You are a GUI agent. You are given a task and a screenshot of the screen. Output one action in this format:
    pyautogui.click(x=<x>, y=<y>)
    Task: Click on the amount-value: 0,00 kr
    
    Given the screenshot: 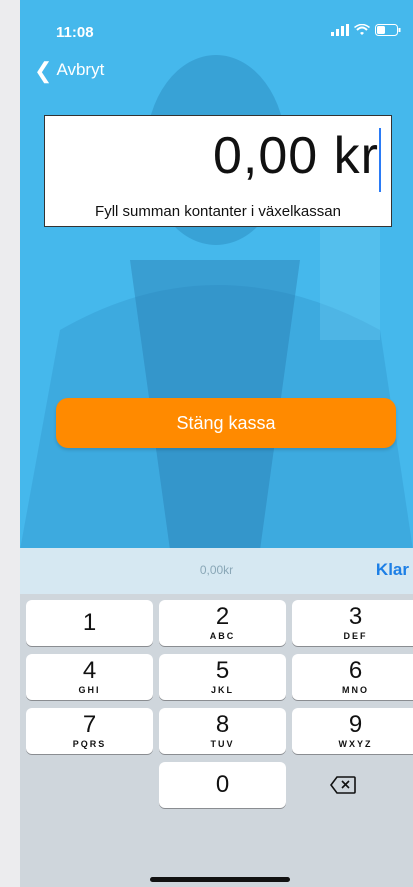 What is the action you would take?
    pyautogui.click(x=296, y=156)
    